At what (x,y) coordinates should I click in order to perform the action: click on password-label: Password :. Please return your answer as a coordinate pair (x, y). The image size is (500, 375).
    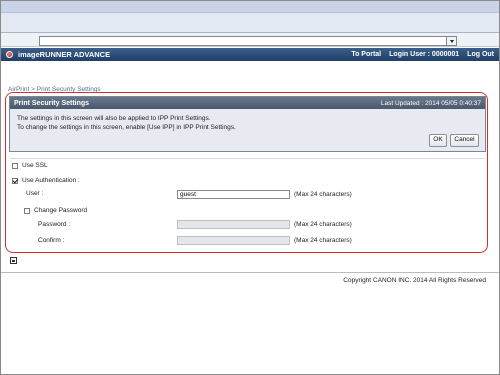
    Looking at the image, I should click on (54, 224).